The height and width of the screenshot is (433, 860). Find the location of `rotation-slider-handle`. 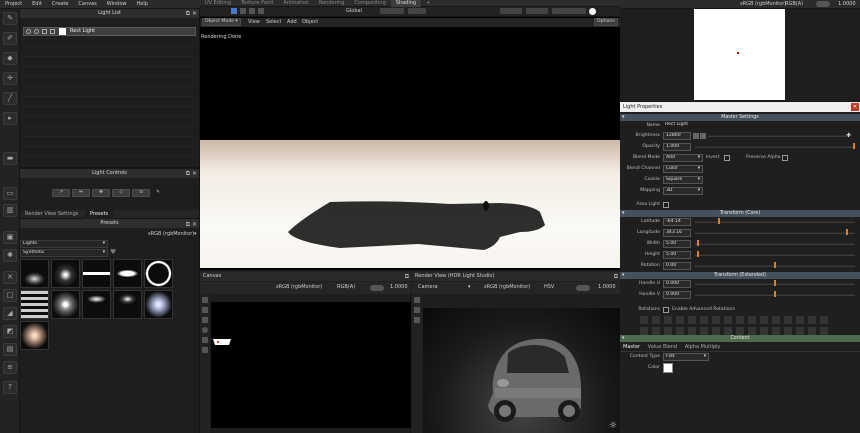

rotation-slider-handle is located at coordinates (775, 265).